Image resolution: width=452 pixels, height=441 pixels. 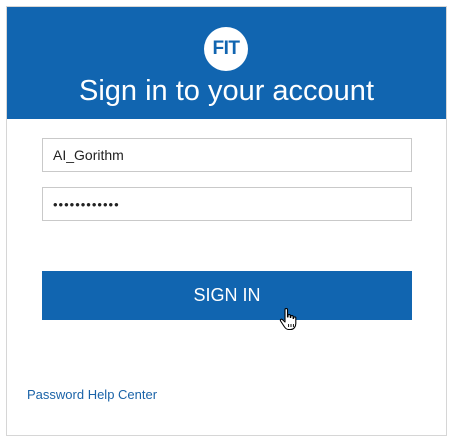 What do you see at coordinates (86, 204) in the screenshot?
I see `password-value: ••••••••••••` at bounding box center [86, 204].